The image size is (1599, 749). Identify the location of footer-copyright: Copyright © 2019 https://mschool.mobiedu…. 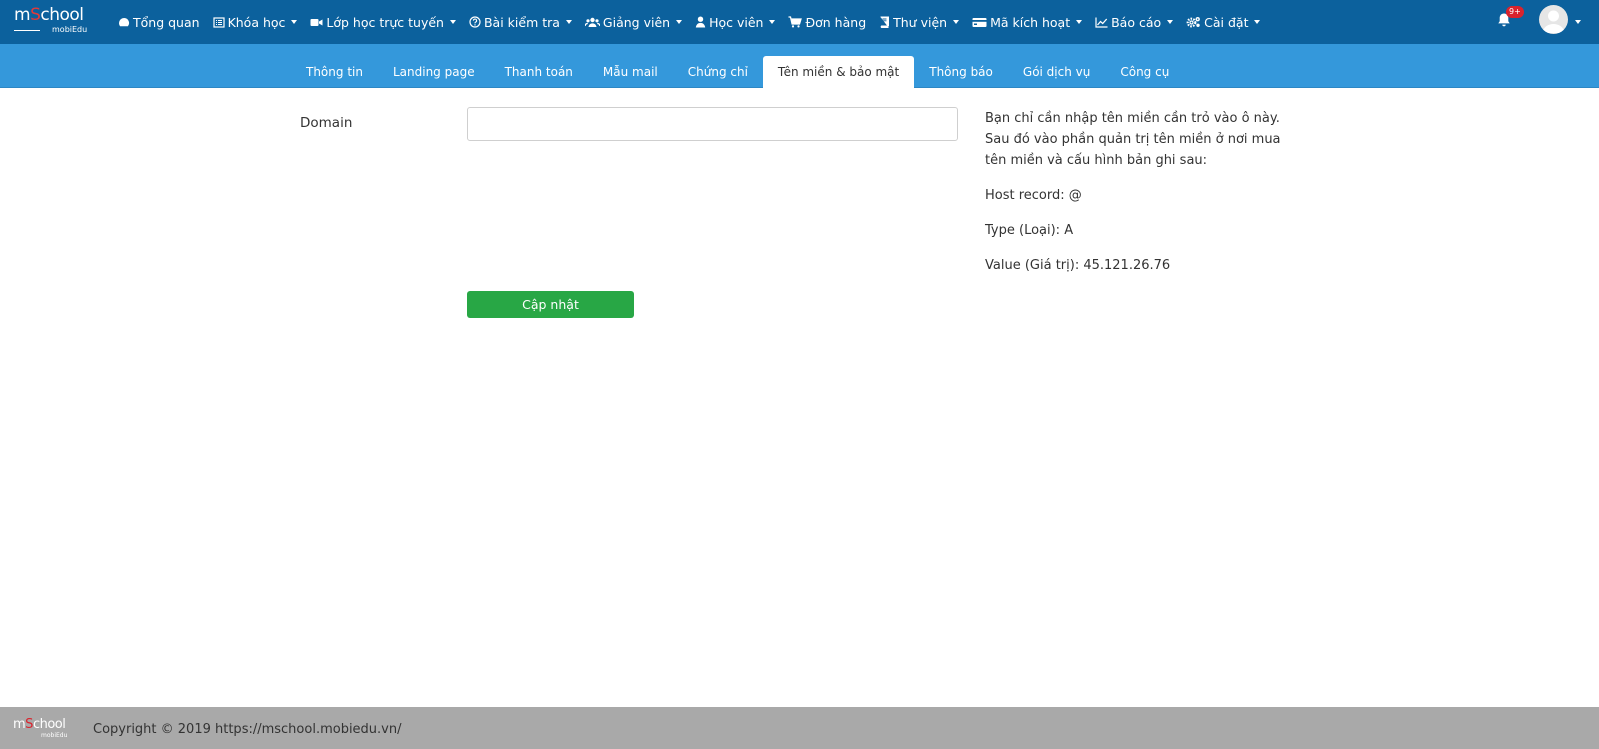
(247, 729).